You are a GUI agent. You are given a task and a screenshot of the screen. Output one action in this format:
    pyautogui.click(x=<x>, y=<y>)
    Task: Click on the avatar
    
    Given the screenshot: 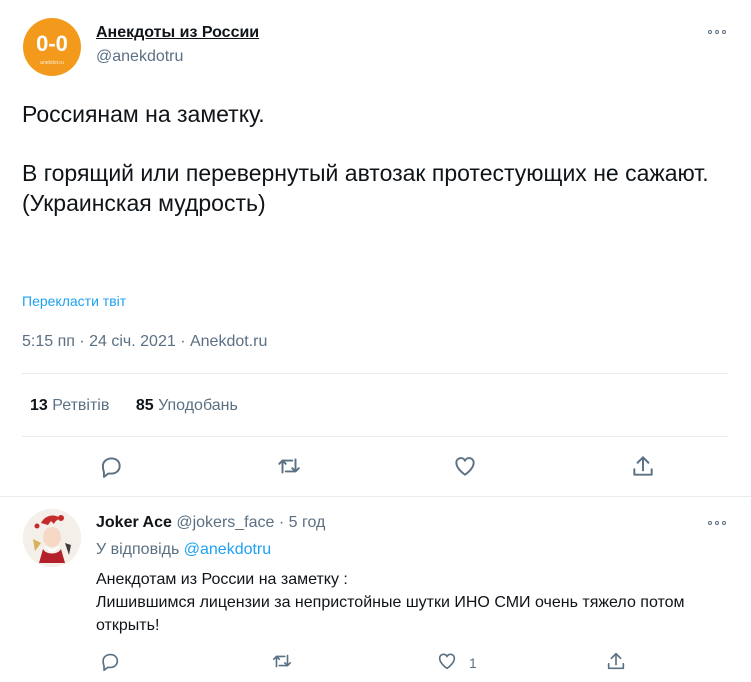 What is the action you would take?
    pyautogui.click(x=52, y=538)
    